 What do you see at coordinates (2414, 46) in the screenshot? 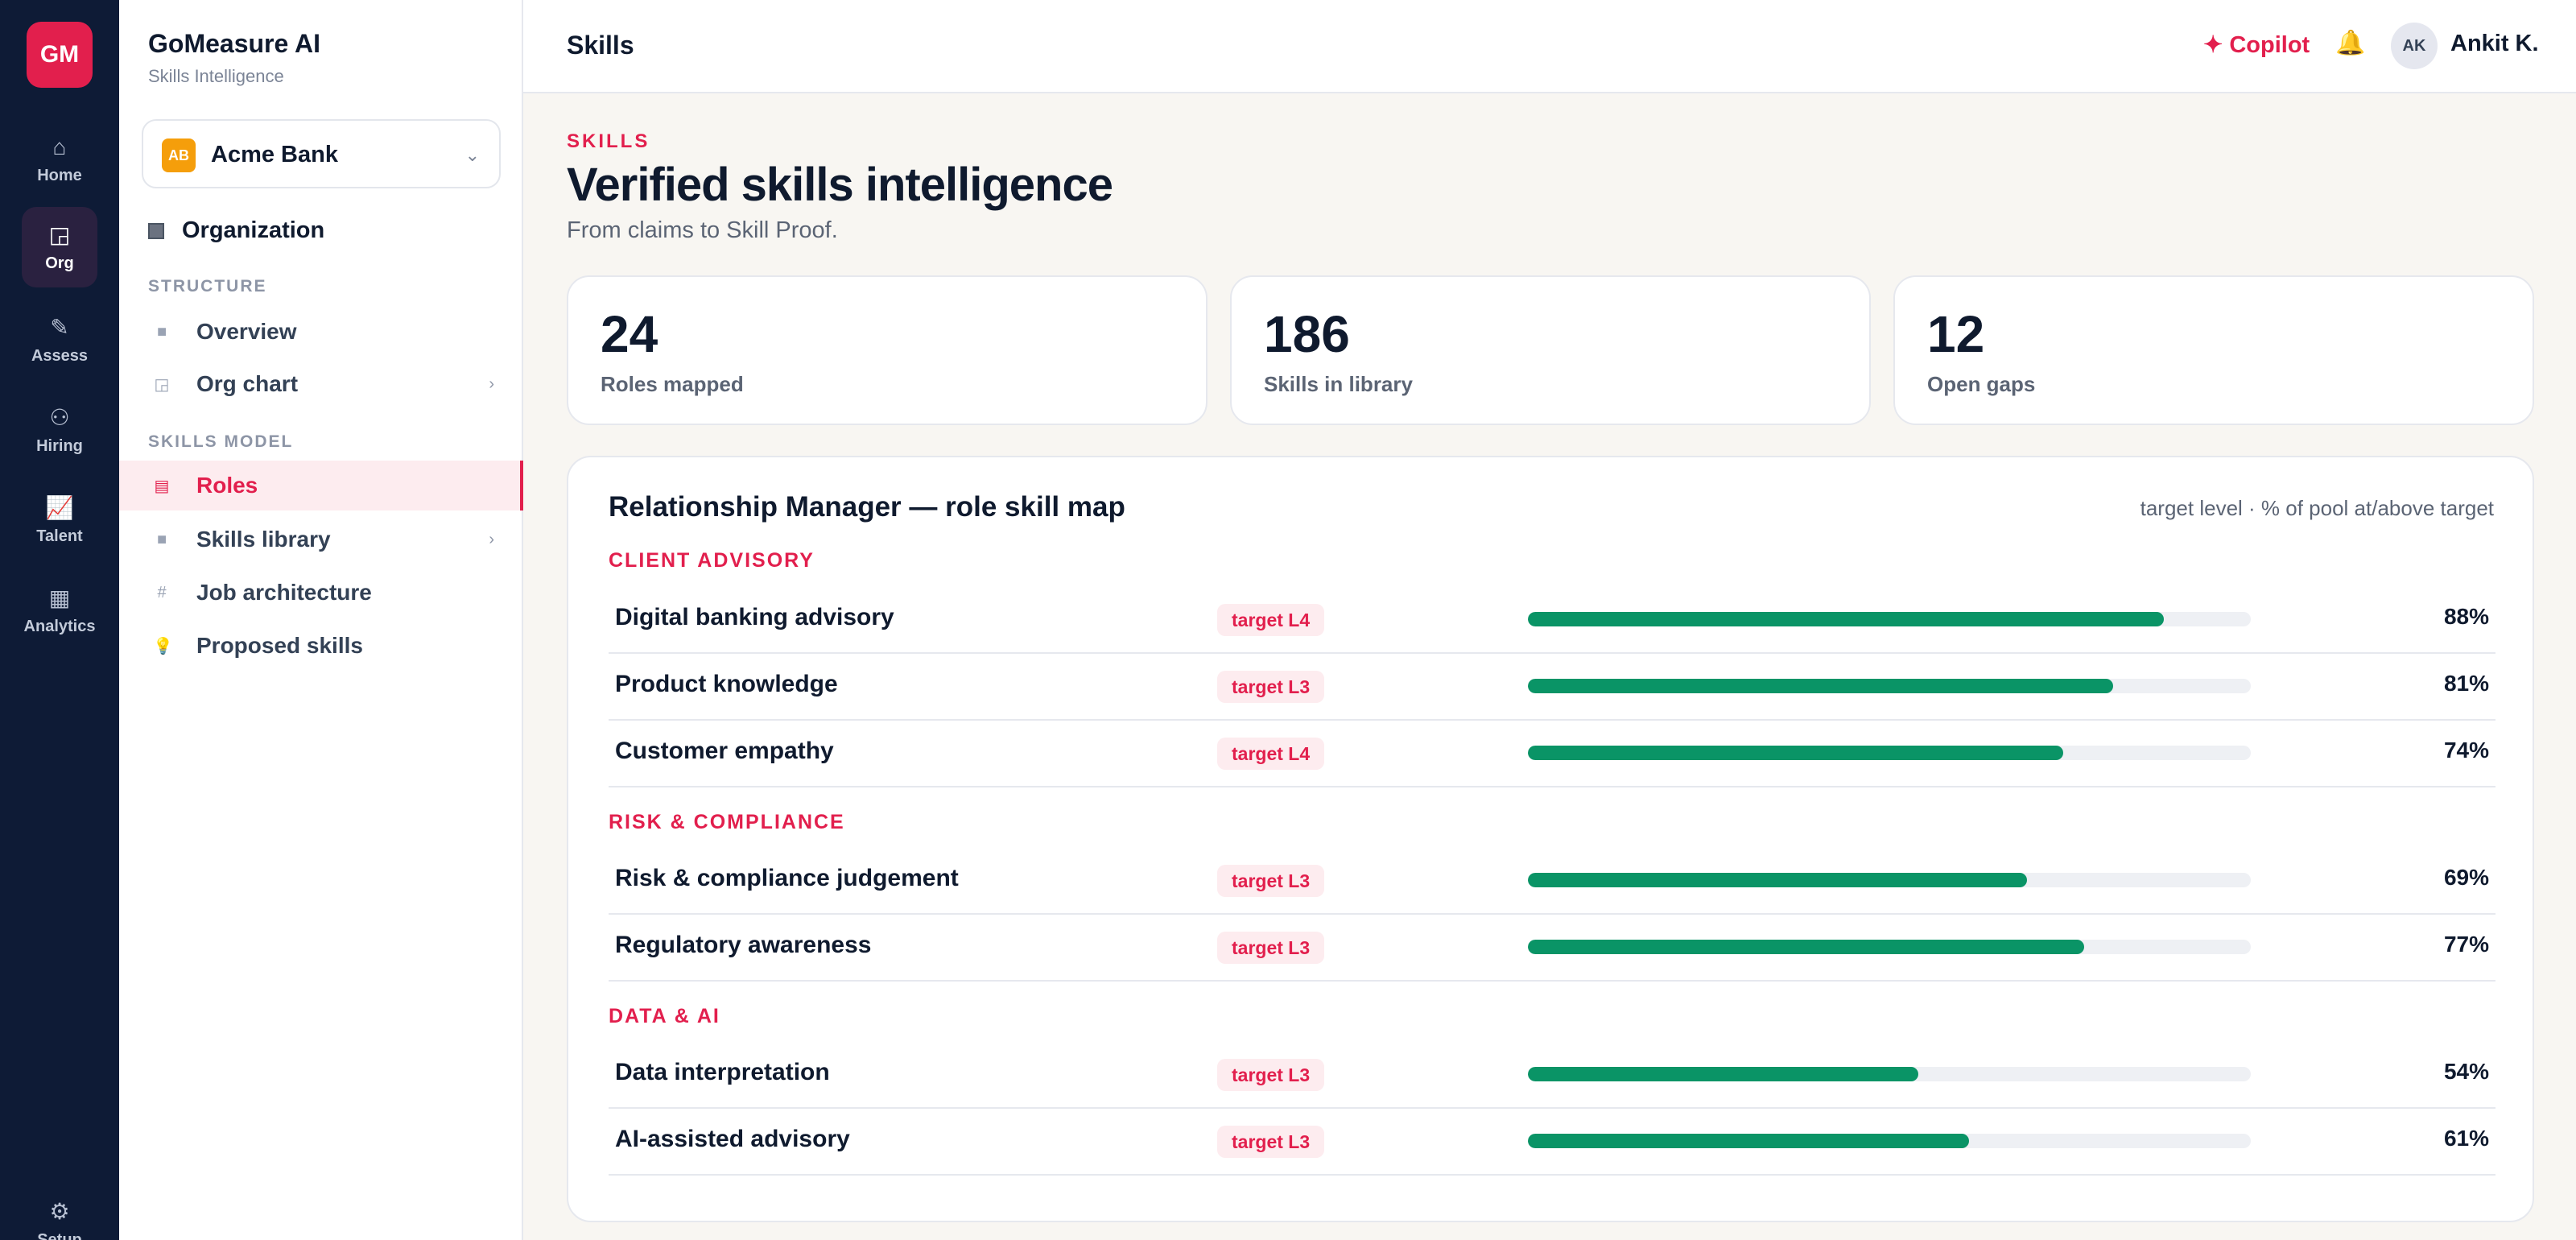
I see `avatar: AK` at bounding box center [2414, 46].